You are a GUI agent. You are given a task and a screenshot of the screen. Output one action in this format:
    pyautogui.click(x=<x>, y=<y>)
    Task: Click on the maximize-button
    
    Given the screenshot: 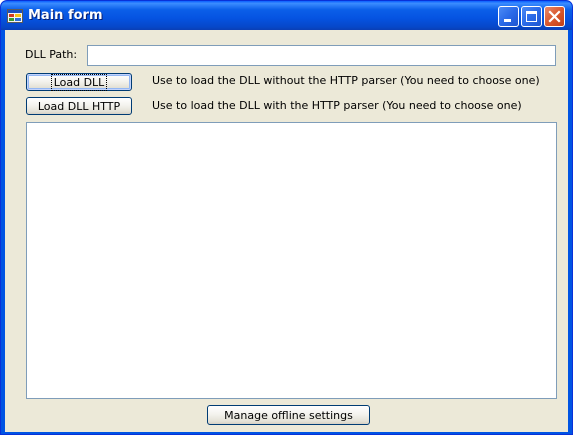 What is the action you would take?
    pyautogui.click(x=531, y=16)
    